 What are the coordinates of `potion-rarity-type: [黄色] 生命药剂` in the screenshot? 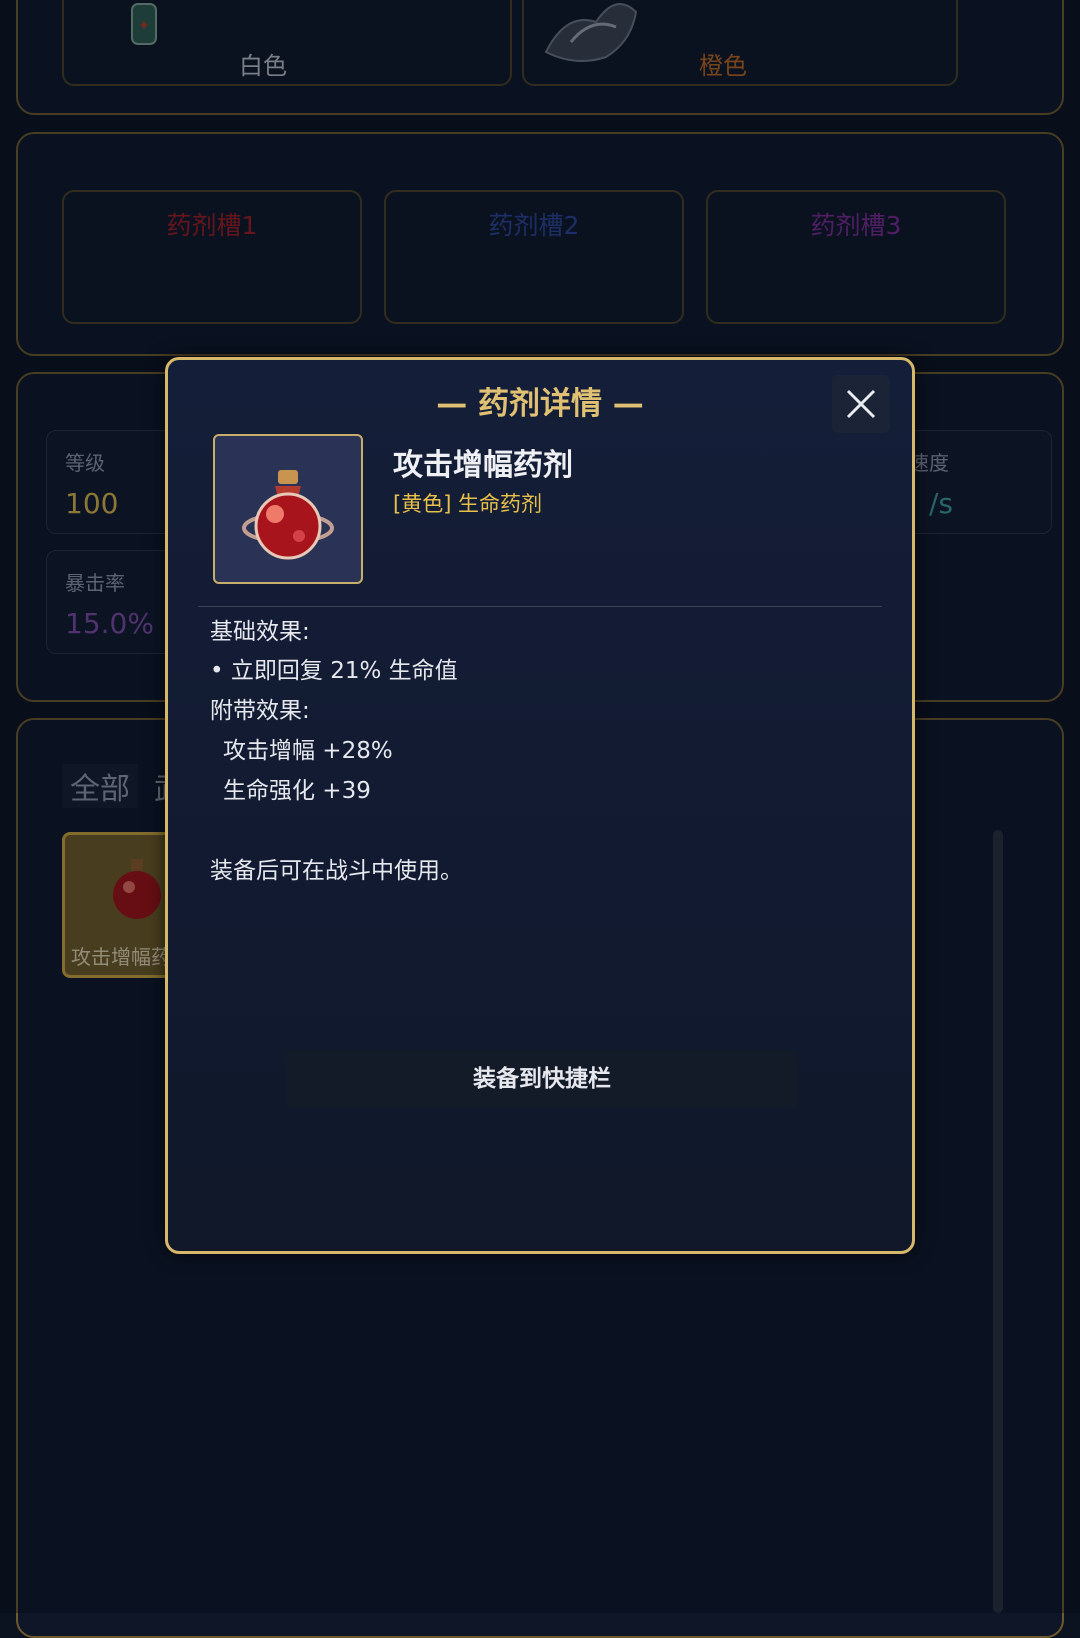 It's located at (468, 504).